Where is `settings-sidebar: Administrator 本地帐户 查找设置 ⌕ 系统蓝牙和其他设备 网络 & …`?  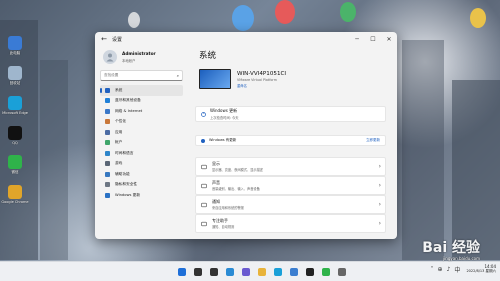 settings-sidebar: Administrator 本地帐户 查找设置 ⌕ 系统蓝牙和其他设备 网络 & … is located at coordinates (141, 142).